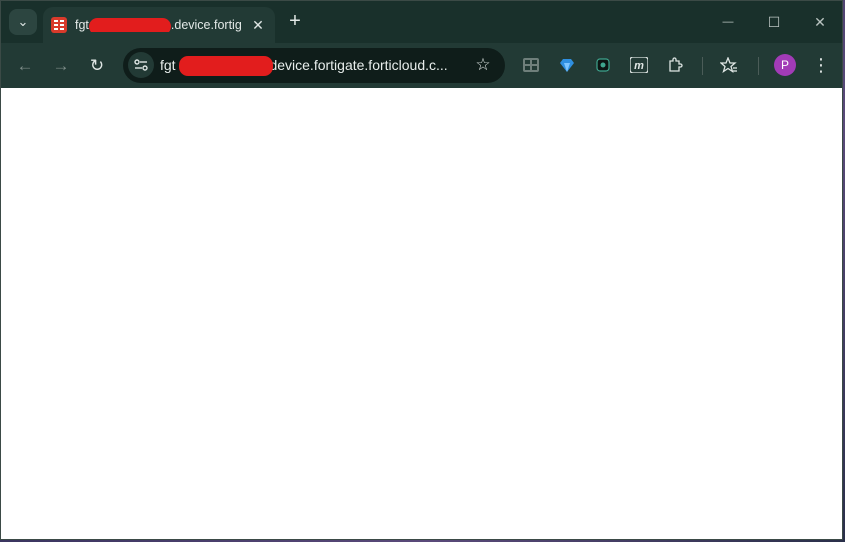  What do you see at coordinates (421, 22) in the screenshot?
I see `tab-strip: ⌄ fgt .device.fortig ✕ + — ☐ ✕` at bounding box center [421, 22].